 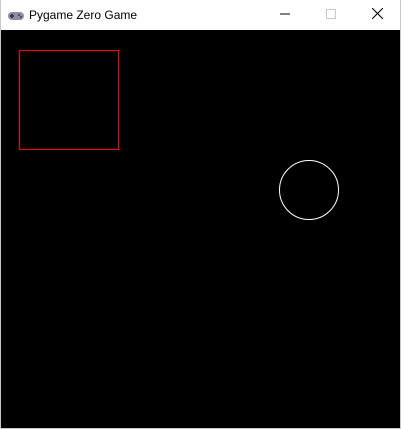 What do you see at coordinates (83, 15) in the screenshot?
I see `window-title: Pygame Zero Game` at bounding box center [83, 15].